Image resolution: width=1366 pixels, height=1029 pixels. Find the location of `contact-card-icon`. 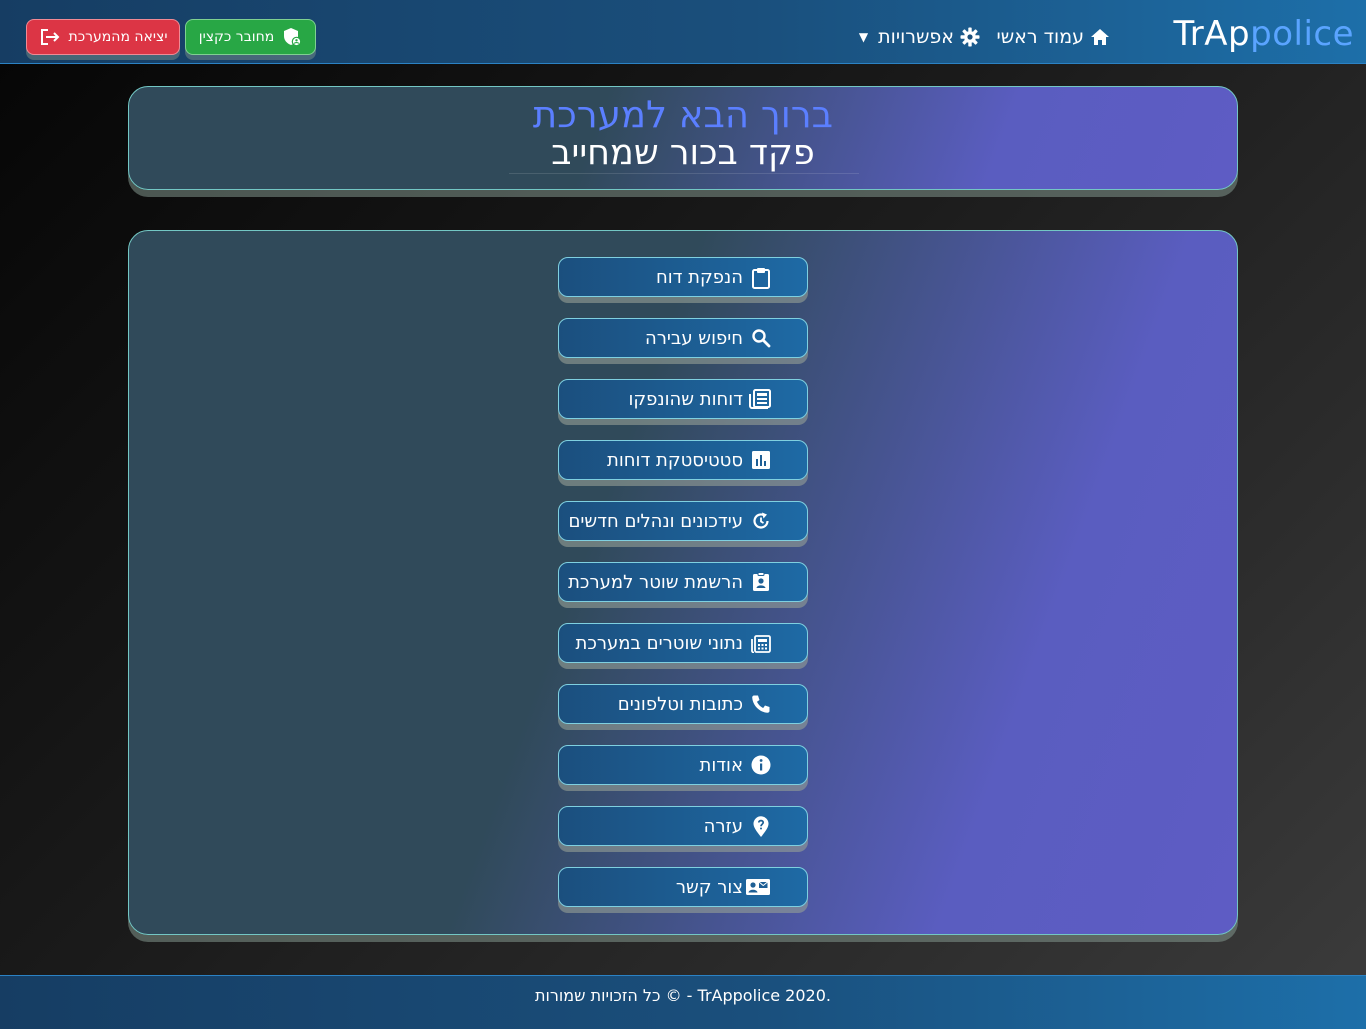

contact-card-icon is located at coordinates (758, 887).